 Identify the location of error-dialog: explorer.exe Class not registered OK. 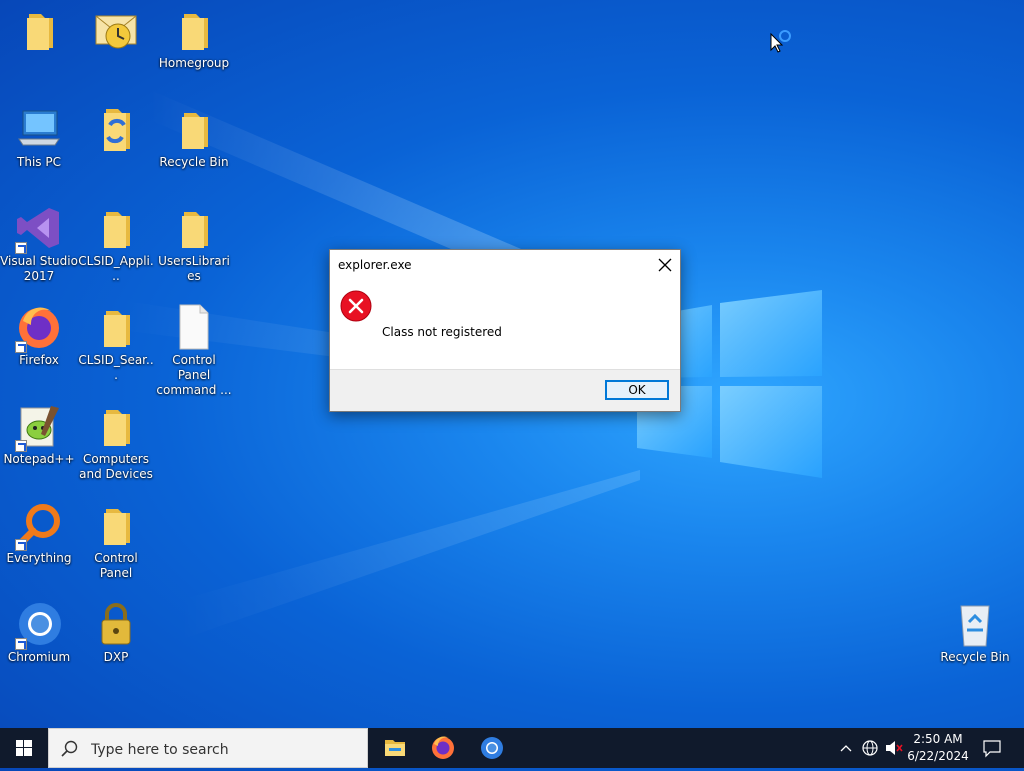
(505, 330).